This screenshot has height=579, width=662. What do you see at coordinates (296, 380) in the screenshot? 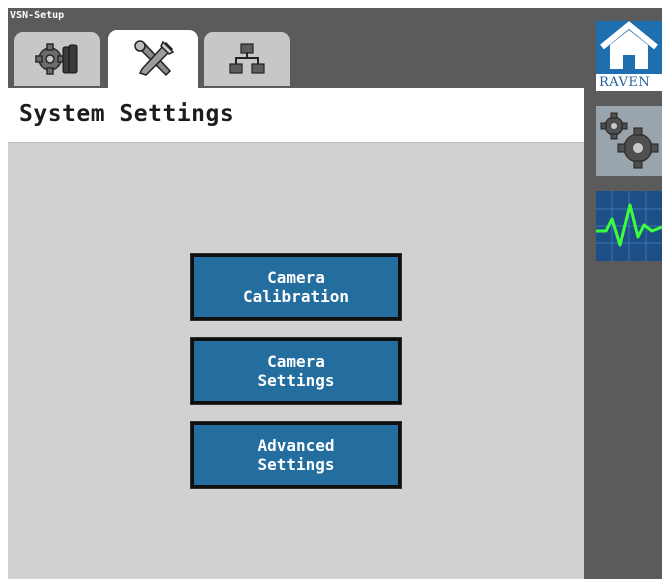
I see `camera-settings-label-line2: Settings` at bounding box center [296, 380].